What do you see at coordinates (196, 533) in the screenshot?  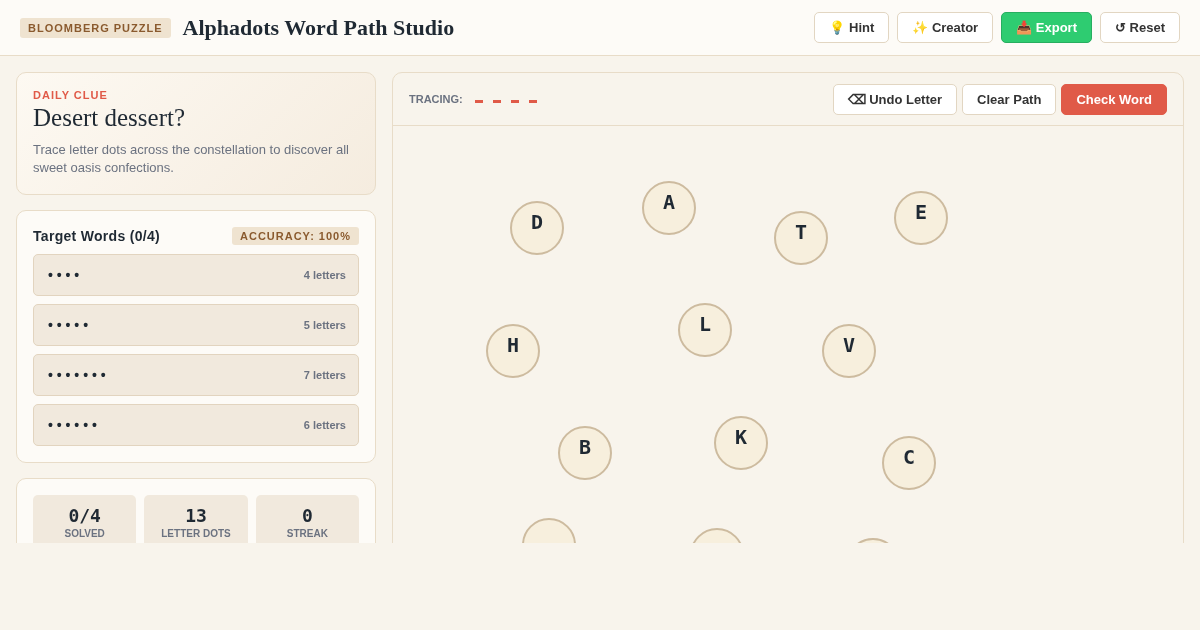 I see `stat-label: LETTER DOTS` at bounding box center [196, 533].